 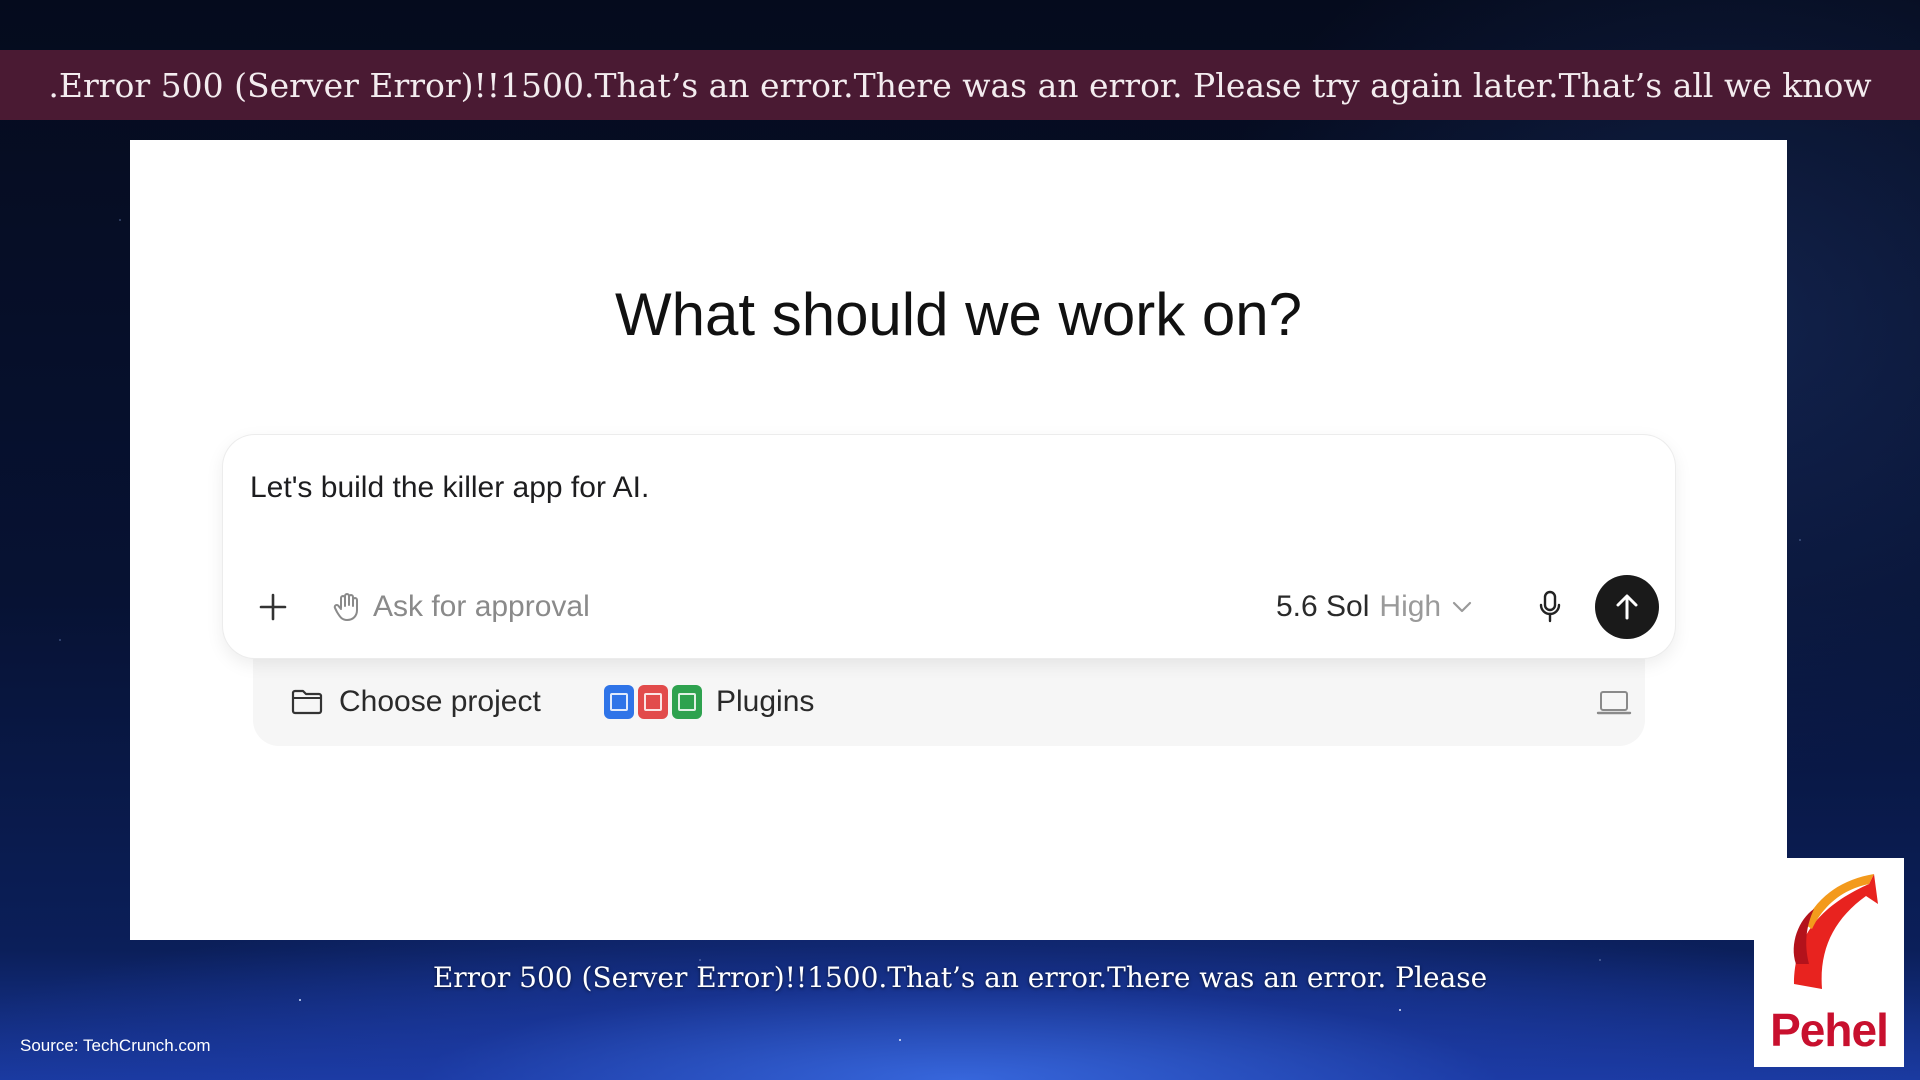 What do you see at coordinates (115, 1045) in the screenshot?
I see `source-credit: Source: TechCrunch.com` at bounding box center [115, 1045].